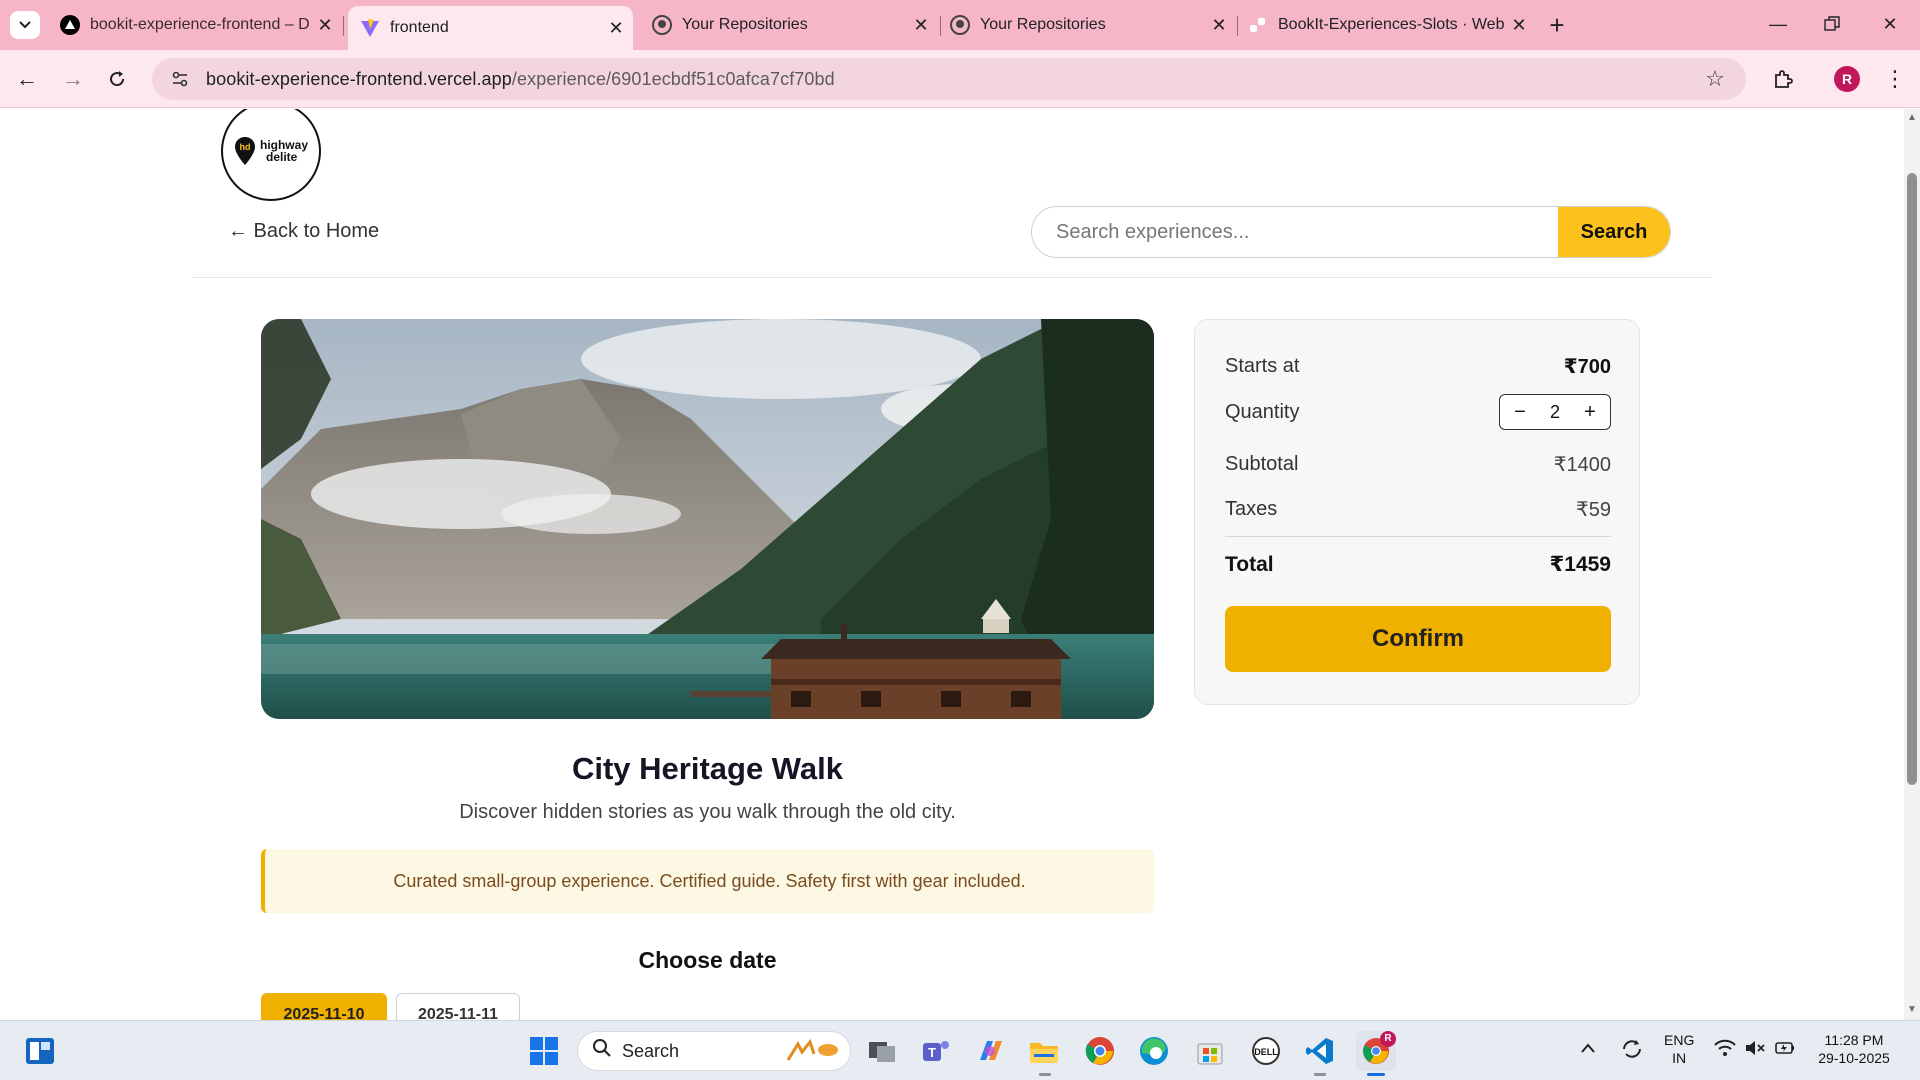 This screenshot has width=1920, height=1080. Describe the element at coordinates (1912, 118) in the screenshot. I see `scroll-up-arrow-icon: ▲` at that location.